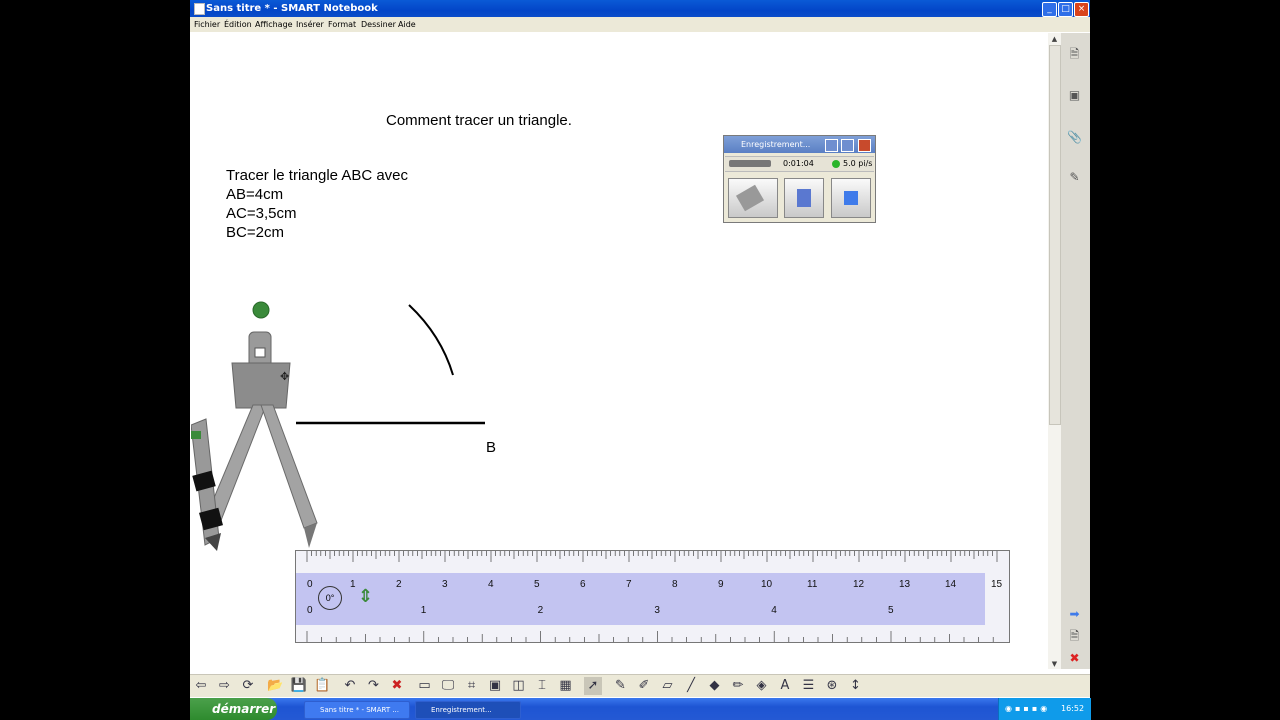  I want to click on menu-help: Aide, so click(407, 24).